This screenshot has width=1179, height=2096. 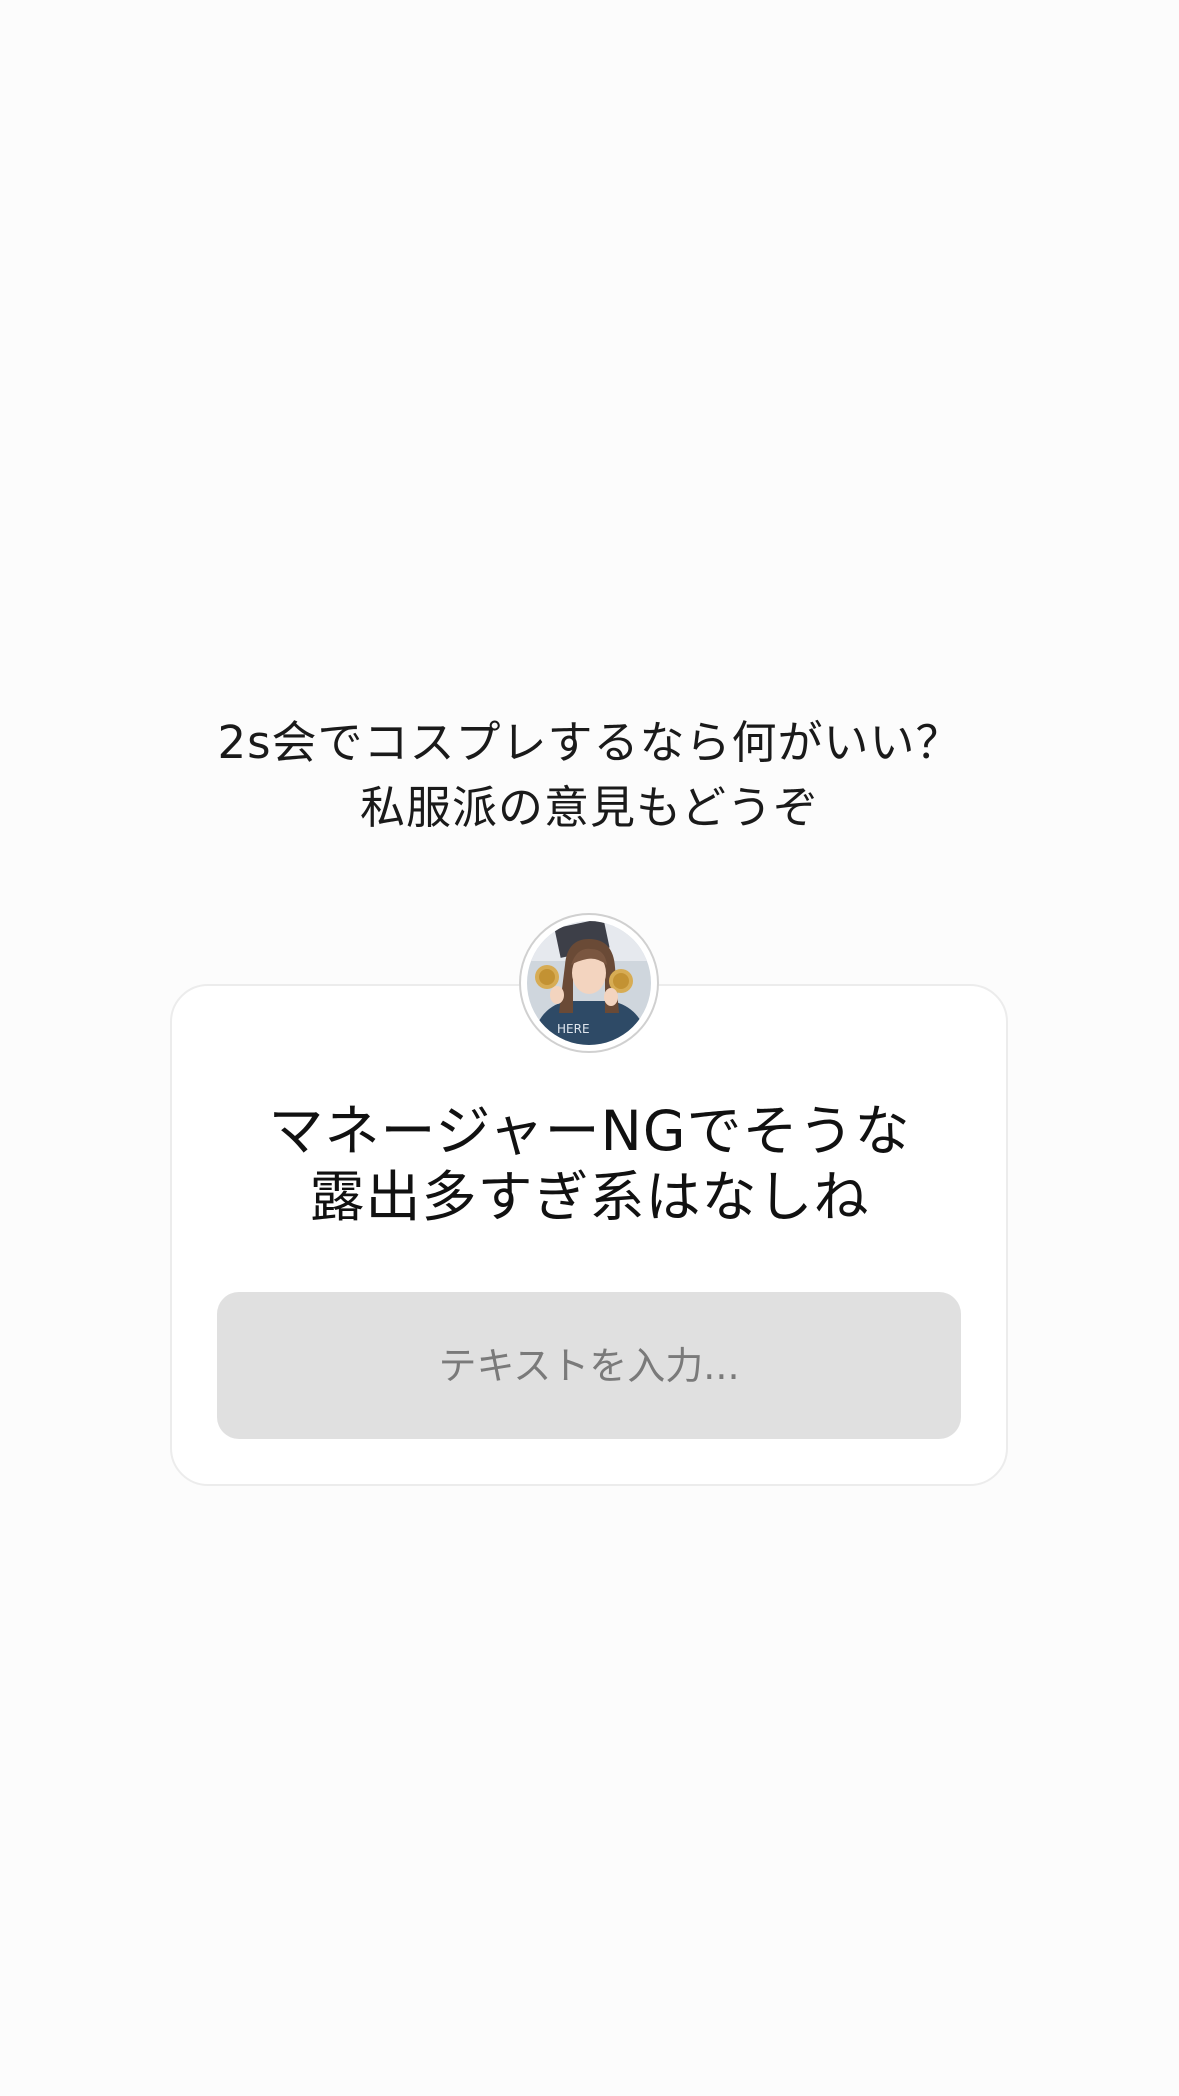 I want to click on question-line-1: マネージャーNGでそうな, so click(x=589, y=1131).